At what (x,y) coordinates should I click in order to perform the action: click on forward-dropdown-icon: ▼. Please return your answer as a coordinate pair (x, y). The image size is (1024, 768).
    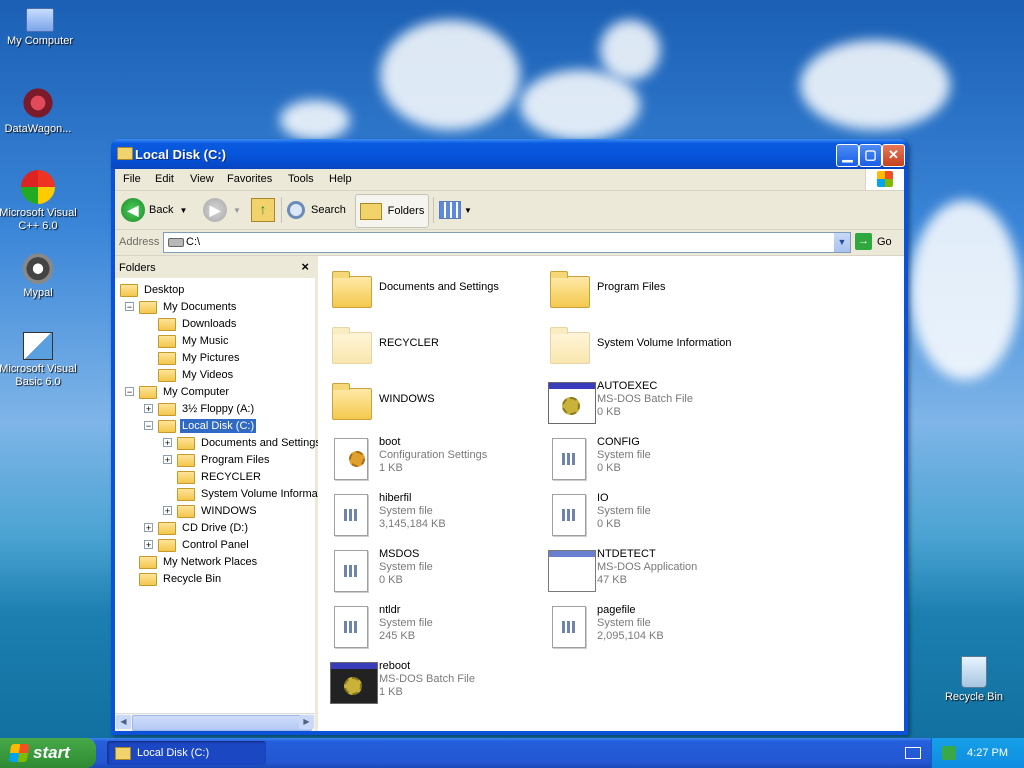
    Looking at the image, I should click on (237, 210).